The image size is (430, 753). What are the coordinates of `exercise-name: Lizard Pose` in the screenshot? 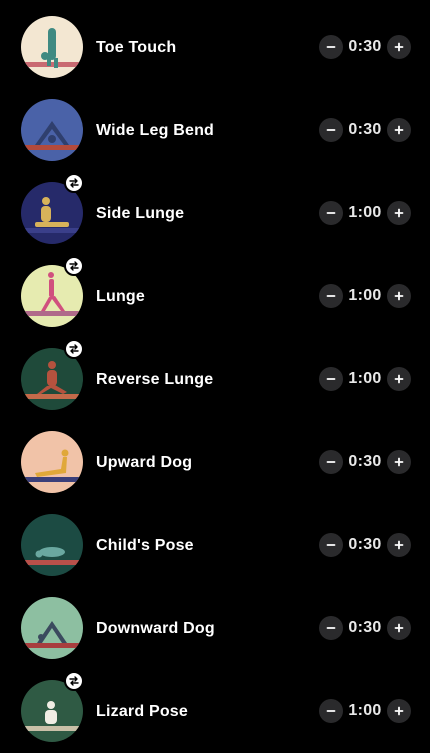 It's located at (142, 711).